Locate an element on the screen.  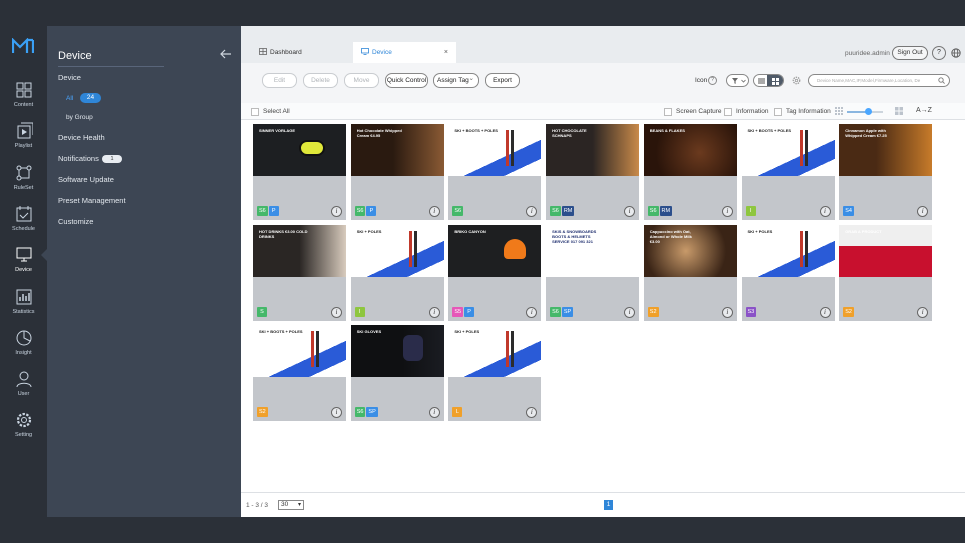
device-card: BEANS & FLAKES S6 RM i is located at coordinates (690, 172).